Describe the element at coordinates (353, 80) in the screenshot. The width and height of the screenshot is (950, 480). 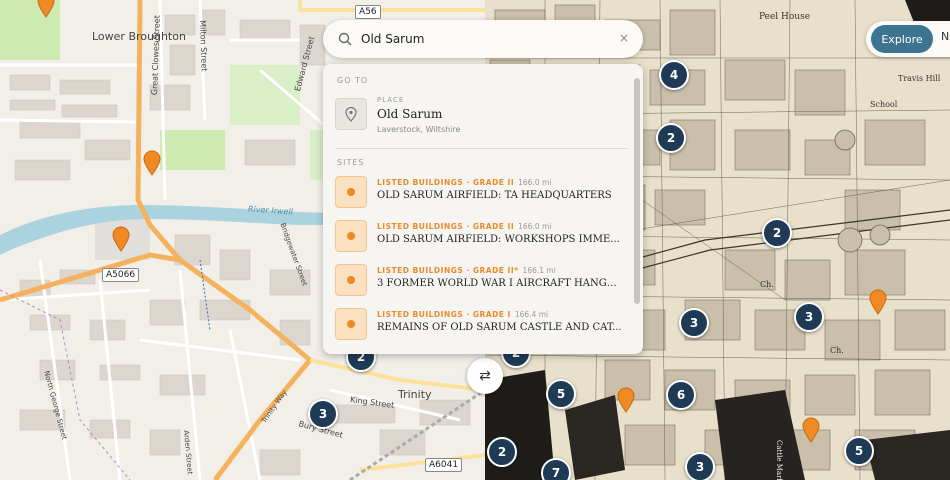
I see `goto-heading: GO TO` at that location.